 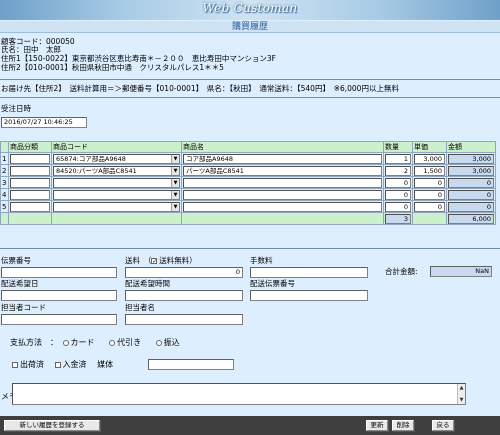 I want to click on shipped-checkbox, so click(x=15, y=364).